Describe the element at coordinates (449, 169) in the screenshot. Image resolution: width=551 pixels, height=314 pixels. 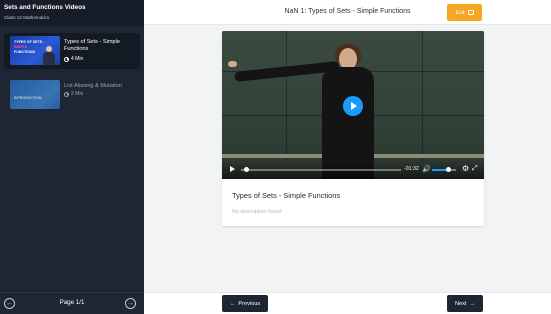
I see `volume-knob` at that location.